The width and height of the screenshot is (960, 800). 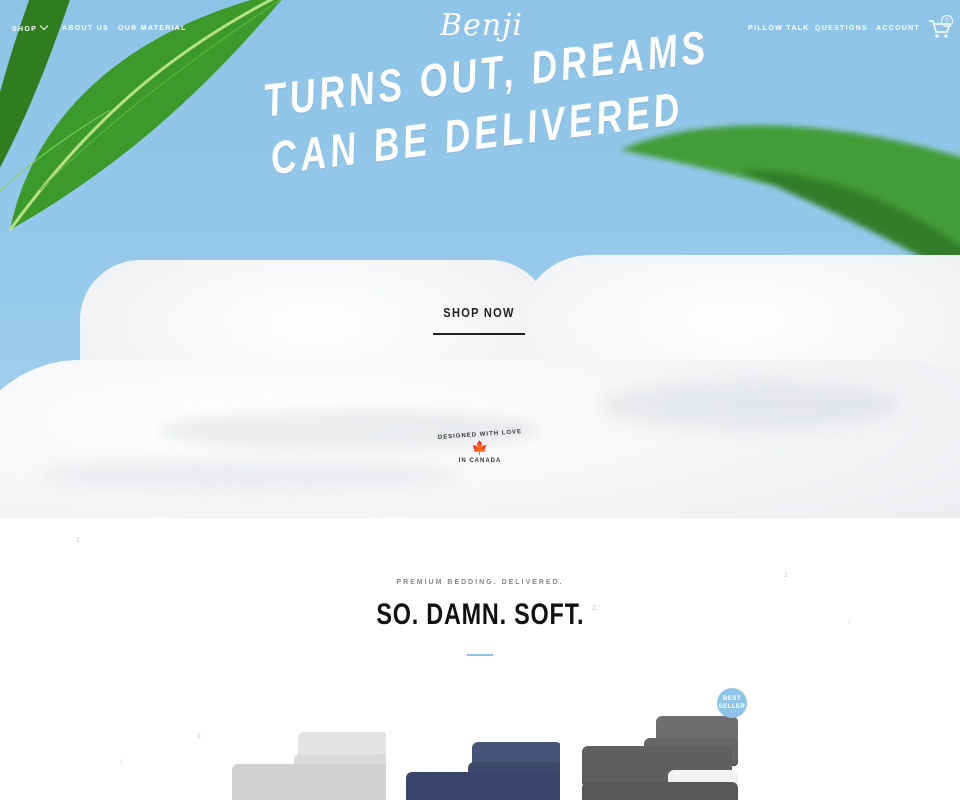 I want to click on nav-about-us: ABOUT US, so click(x=85, y=28).